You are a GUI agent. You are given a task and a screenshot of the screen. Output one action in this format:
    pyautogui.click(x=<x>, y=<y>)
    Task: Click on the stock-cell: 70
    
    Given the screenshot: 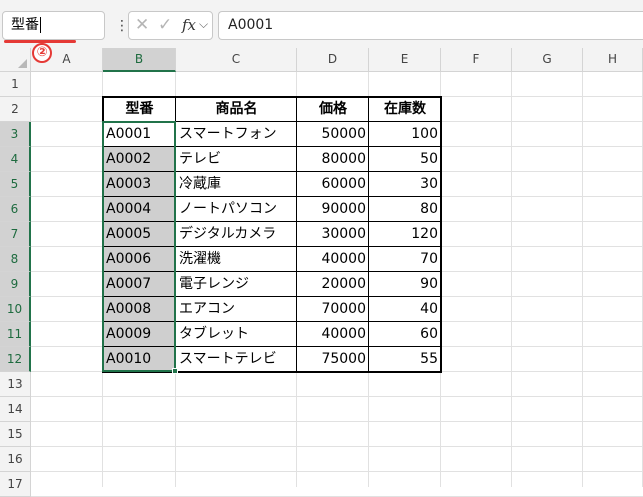 What is the action you would take?
    pyautogui.click(x=405, y=259)
    